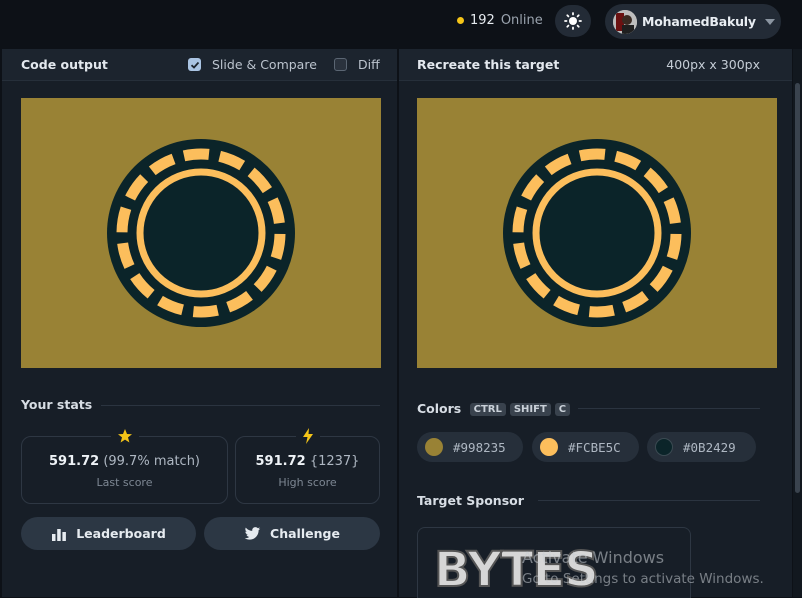  What do you see at coordinates (252, 533) in the screenshot?
I see `twitter-icon` at bounding box center [252, 533].